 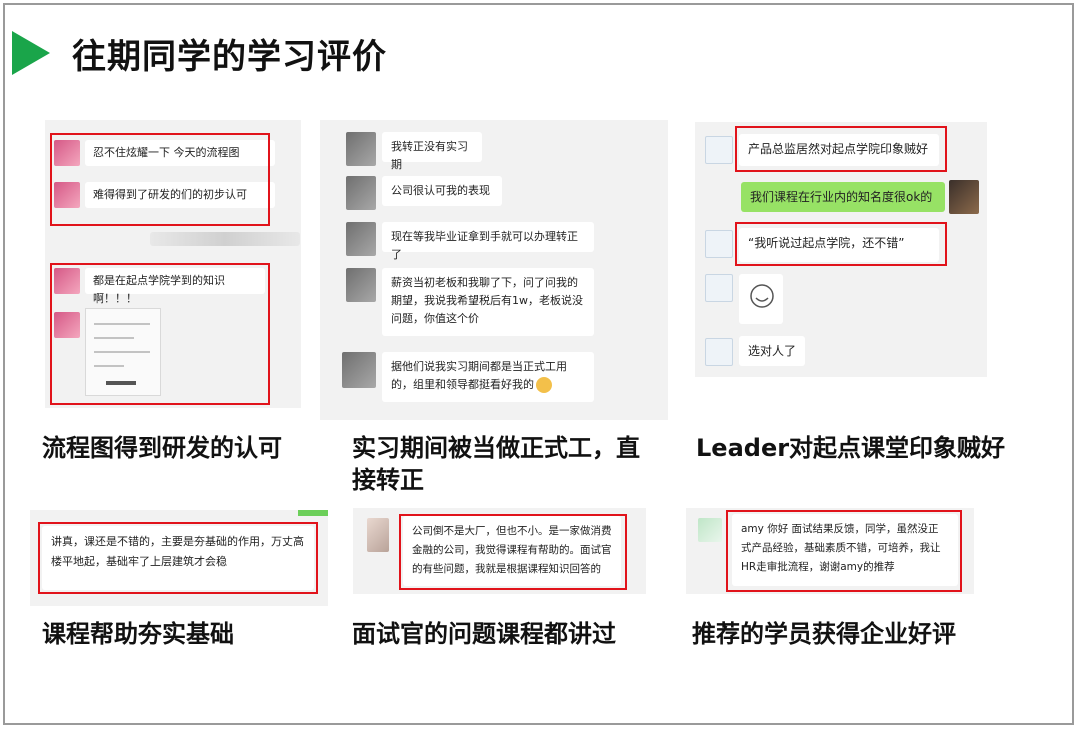 I want to click on chat-message: 我转正没有实习期, so click(x=432, y=151).